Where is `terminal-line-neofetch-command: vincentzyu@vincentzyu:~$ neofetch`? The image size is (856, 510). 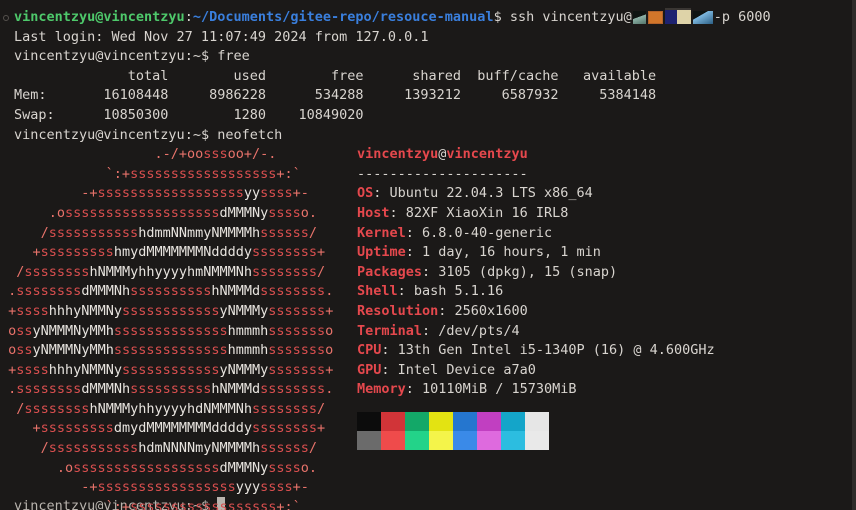
terminal-line-neofetch-command: vincentzyu@vincentzyu:~$ neofetch is located at coordinates (428, 136).